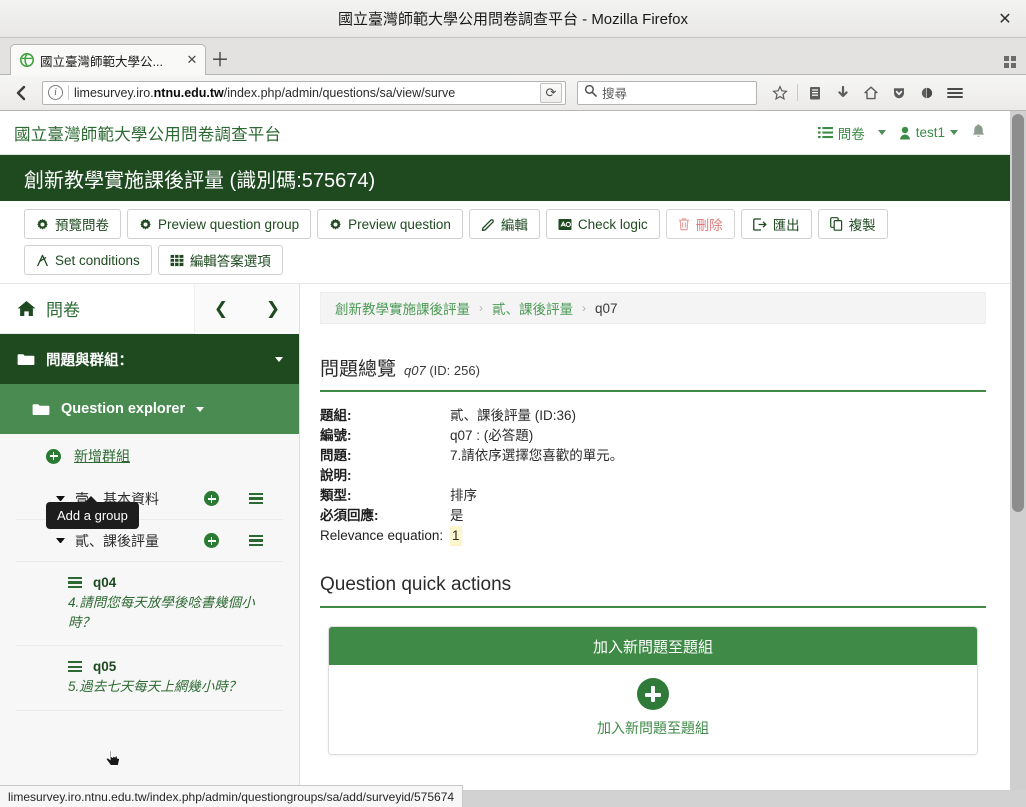 This screenshot has height=807, width=1026. Describe the element at coordinates (55, 92) in the screenshot. I see `site-info-icon: i` at that location.